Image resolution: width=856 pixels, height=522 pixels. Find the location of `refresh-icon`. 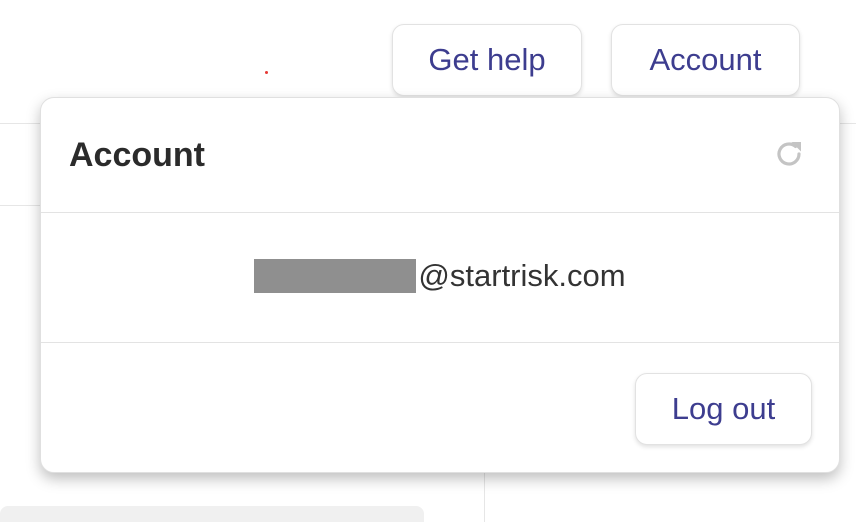

refresh-icon is located at coordinates (789, 154).